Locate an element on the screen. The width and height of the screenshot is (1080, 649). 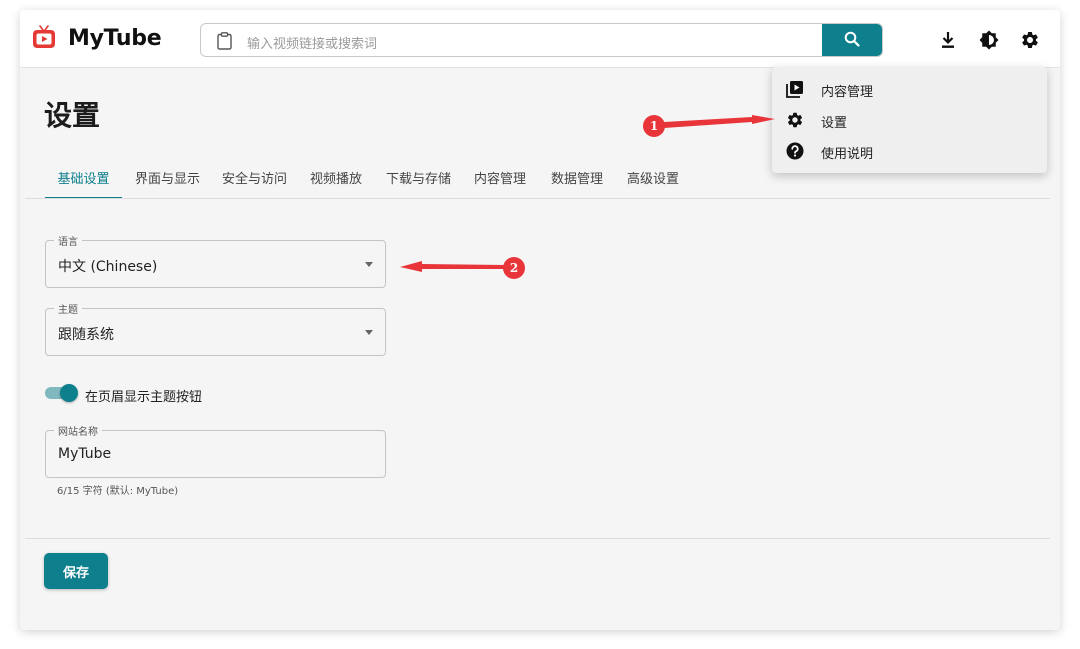
footer-divider is located at coordinates (537, 538).